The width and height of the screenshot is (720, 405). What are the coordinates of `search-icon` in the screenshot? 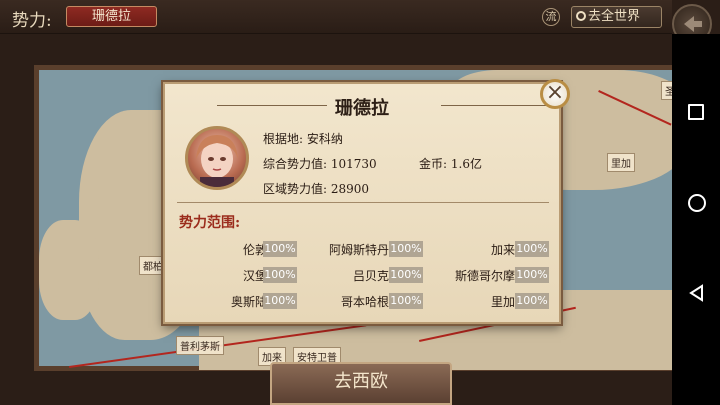 It's located at (581, 16).